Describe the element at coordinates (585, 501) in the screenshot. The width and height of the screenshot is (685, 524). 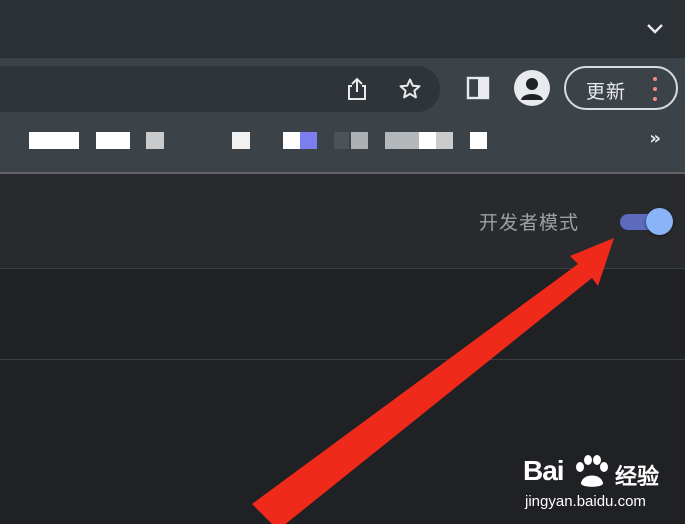
I see `watermark-url: jingyan.baidu.com` at that location.